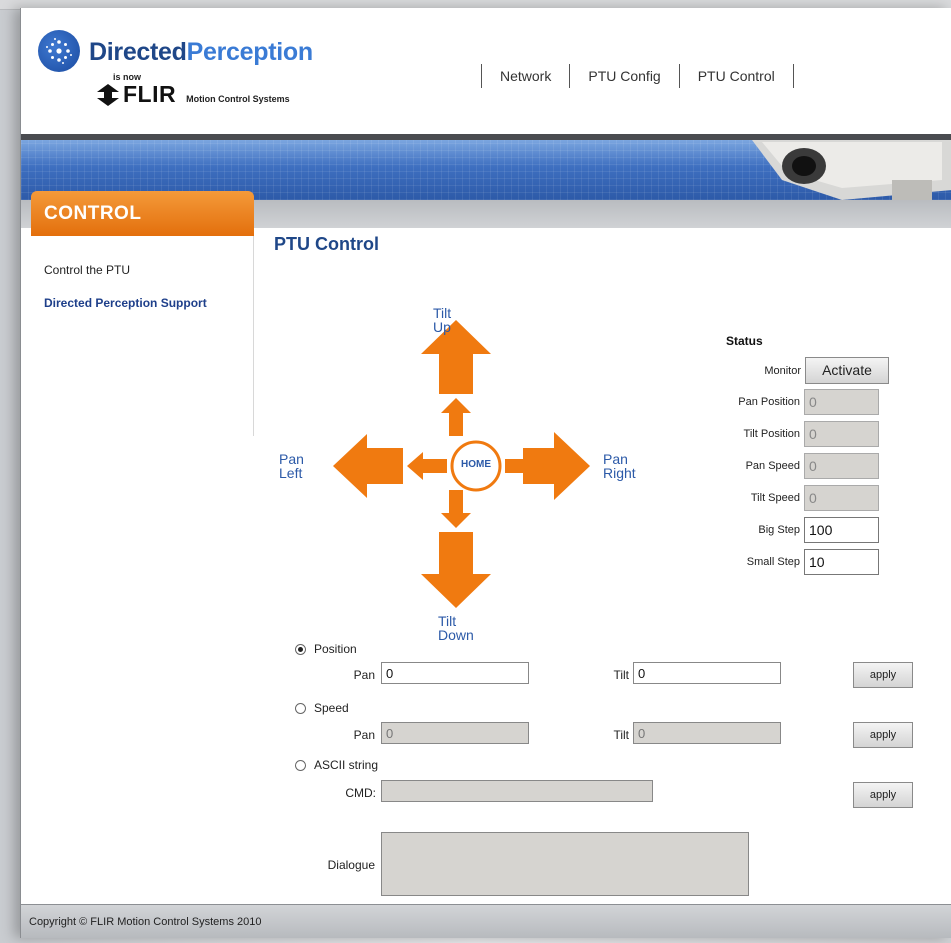  I want to click on small-step-input, so click(841, 562).